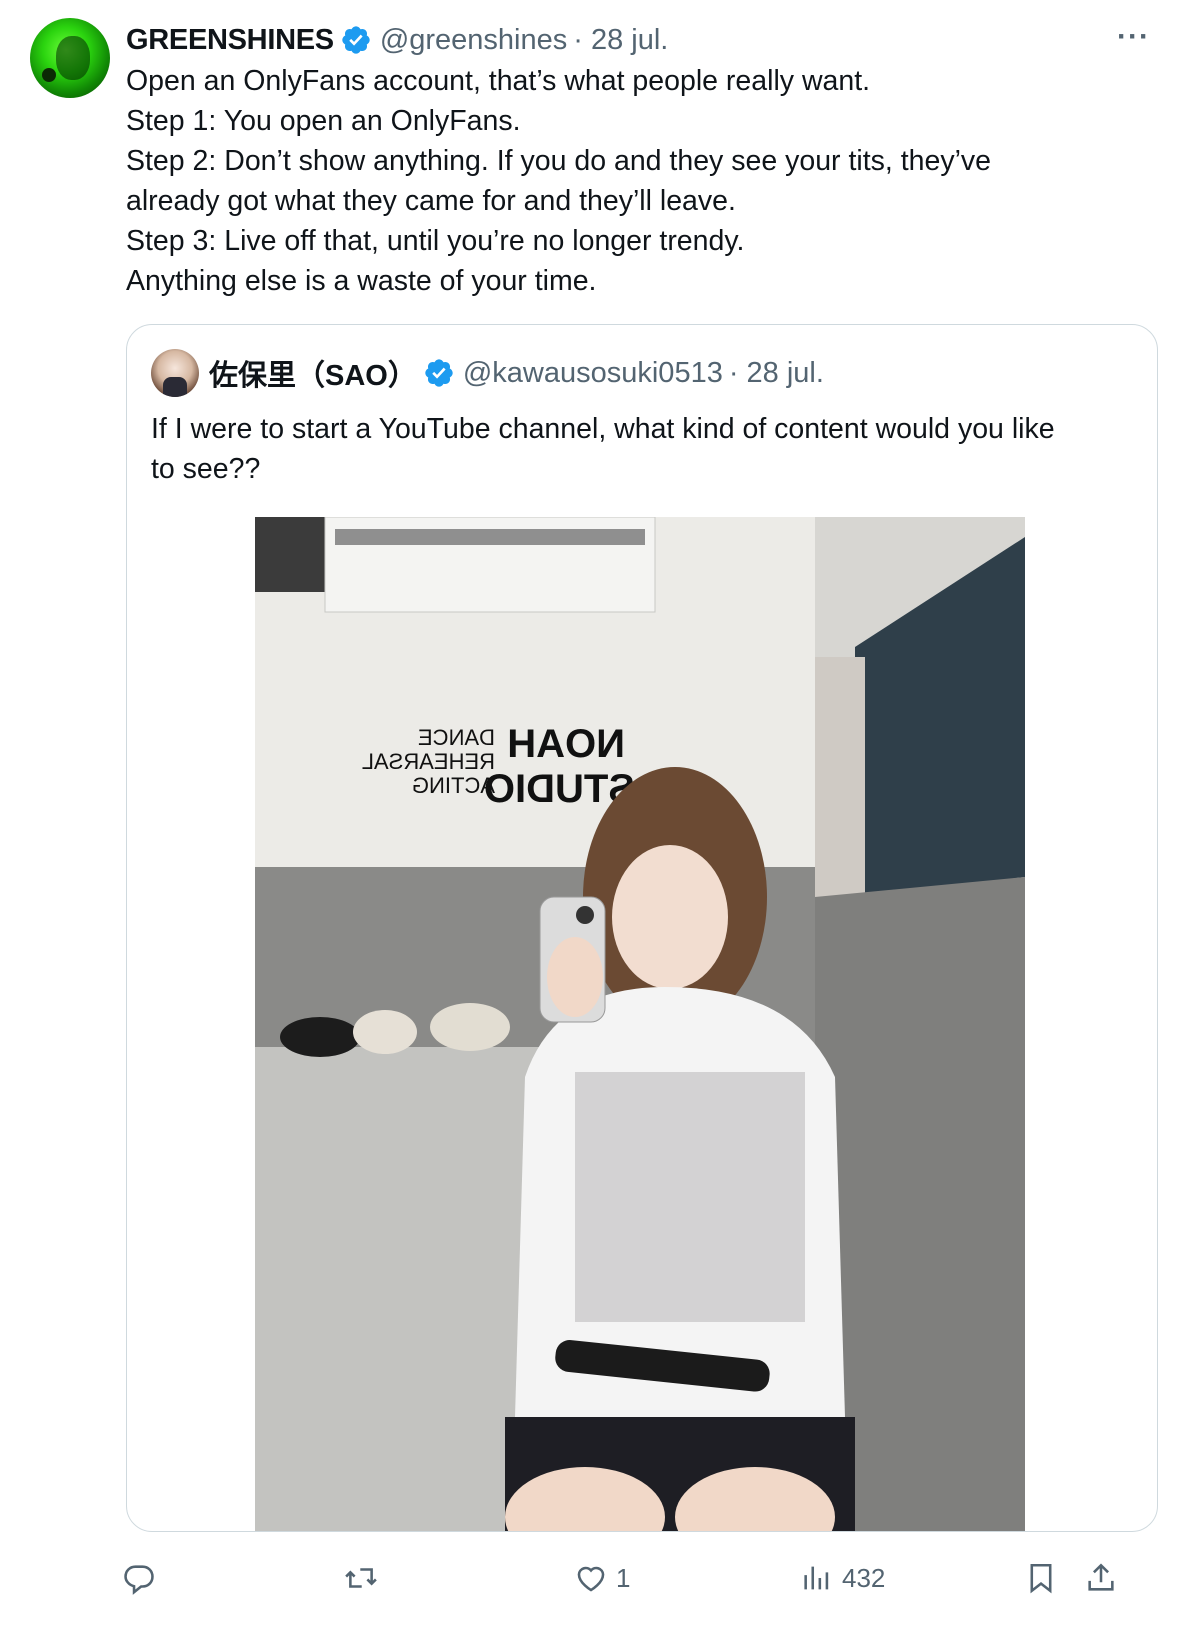 The image size is (1194, 1630). Describe the element at coordinates (816, 1578) in the screenshot. I see `views-chart-icon` at that location.